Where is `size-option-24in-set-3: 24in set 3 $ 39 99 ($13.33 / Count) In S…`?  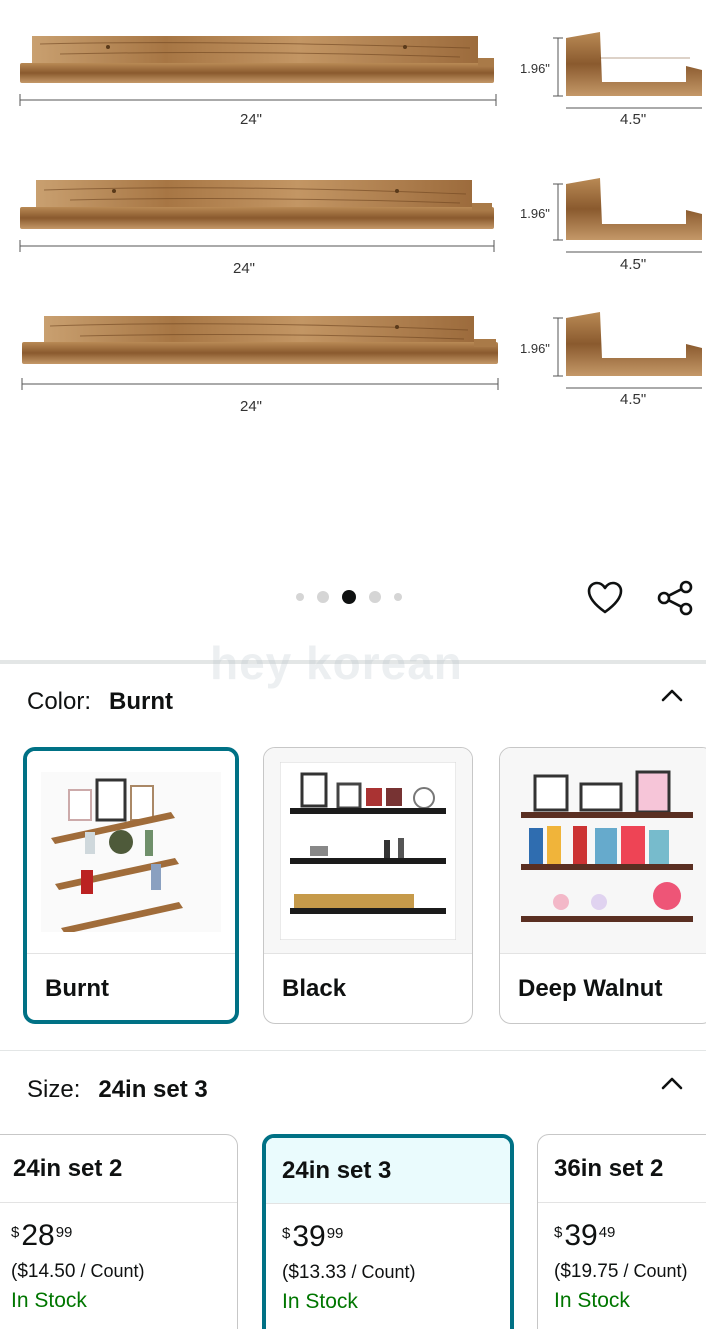
size-option-24in-set-3: 24in set 3 $ 39 99 ($13.33 / Count) In S… is located at coordinates (388, 1231).